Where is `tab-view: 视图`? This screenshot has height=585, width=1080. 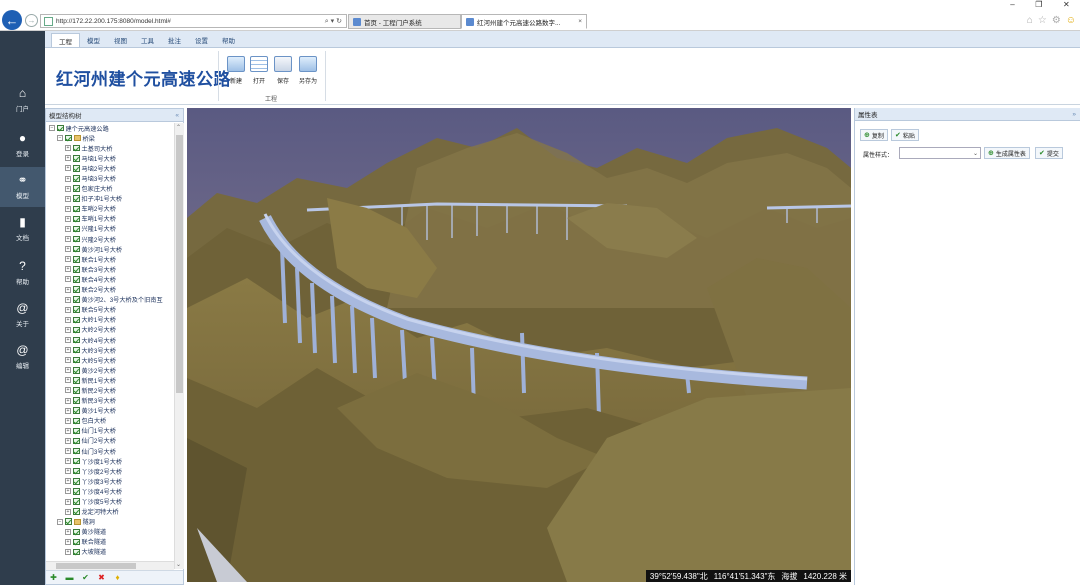
tab-view: 视图 is located at coordinates (120, 40).